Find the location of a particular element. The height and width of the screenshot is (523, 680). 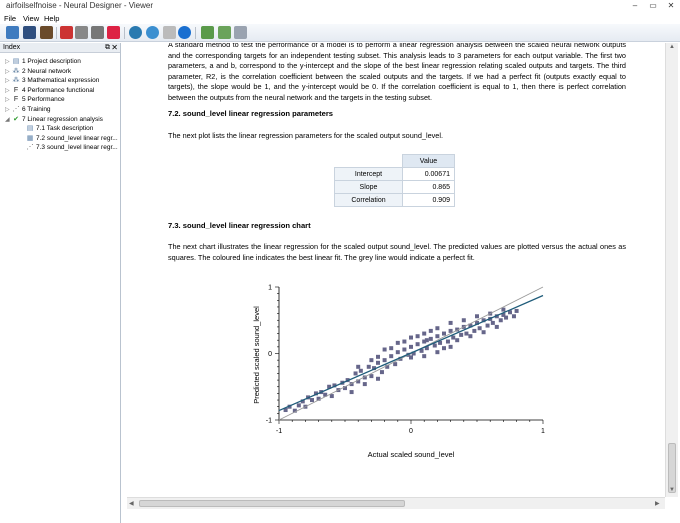

table-icon is located at coordinates (224, 32).